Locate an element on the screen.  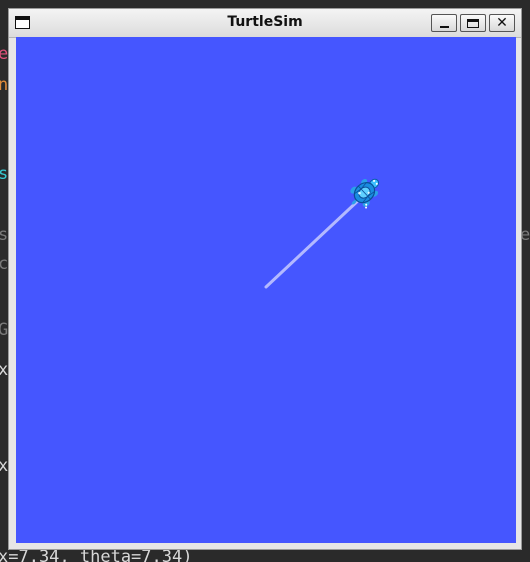
terminal-text-fragment: s is located at coordinates (4, 235).